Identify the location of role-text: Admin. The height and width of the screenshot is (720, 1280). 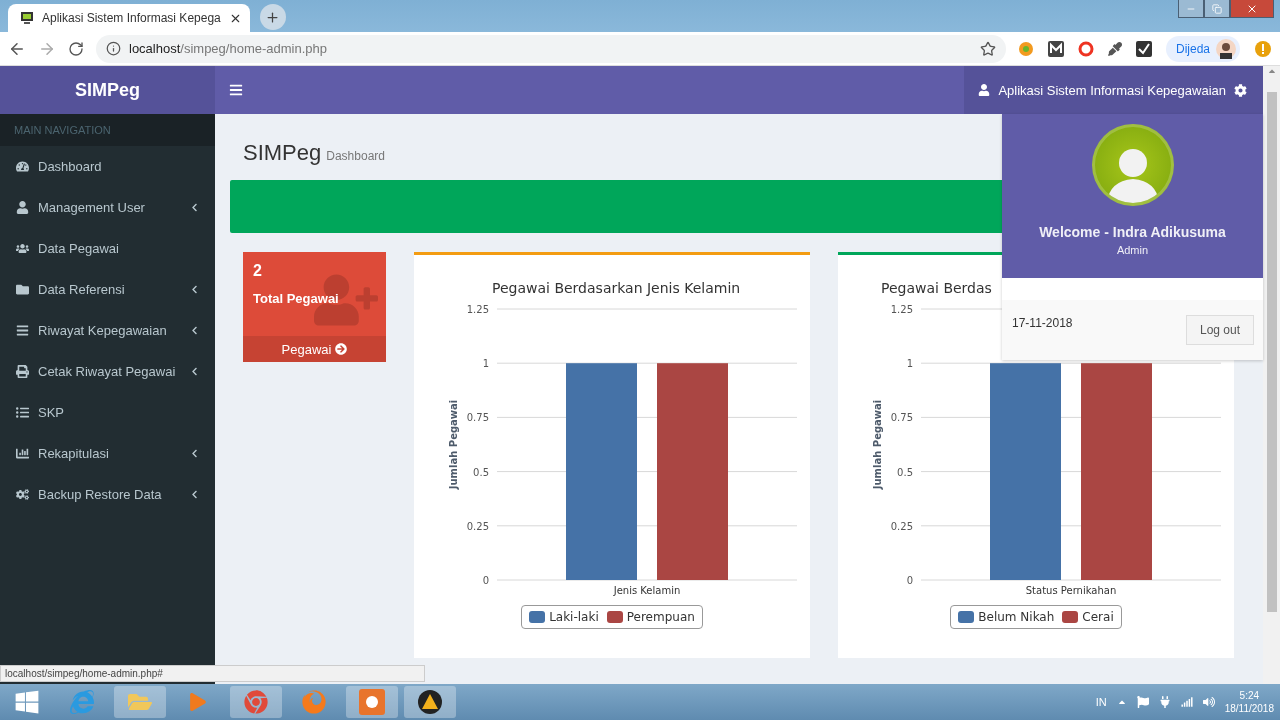
(1132, 250).